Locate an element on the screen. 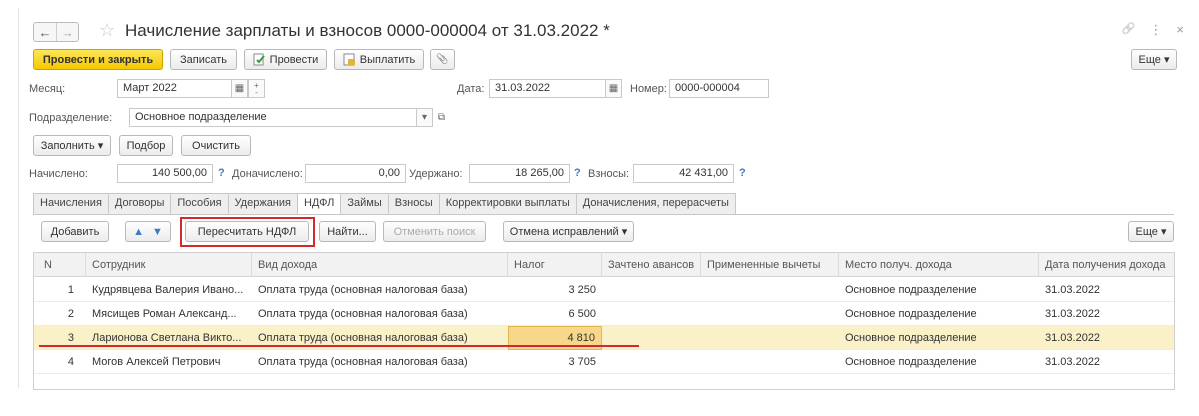 This screenshot has width=1199, height=416. cell-n: 4 is located at coordinates (70, 362).